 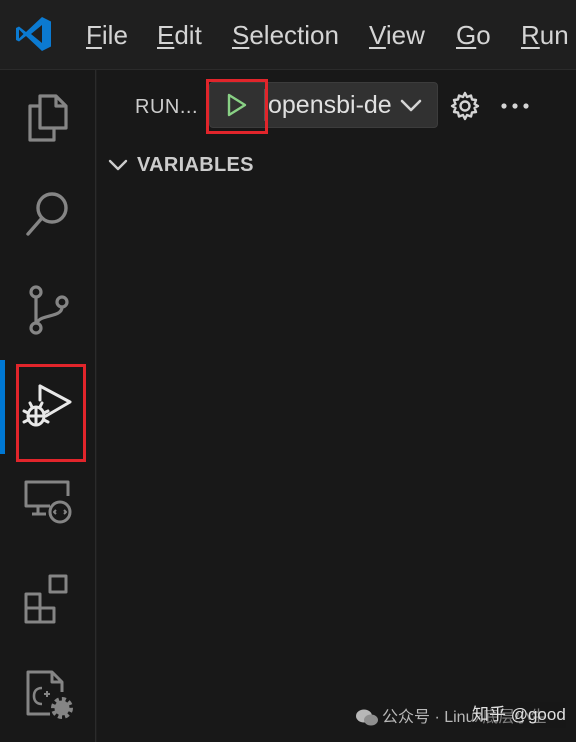 What do you see at coordinates (397, 35) in the screenshot?
I see `menu-view: View` at bounding box center [397, 35].